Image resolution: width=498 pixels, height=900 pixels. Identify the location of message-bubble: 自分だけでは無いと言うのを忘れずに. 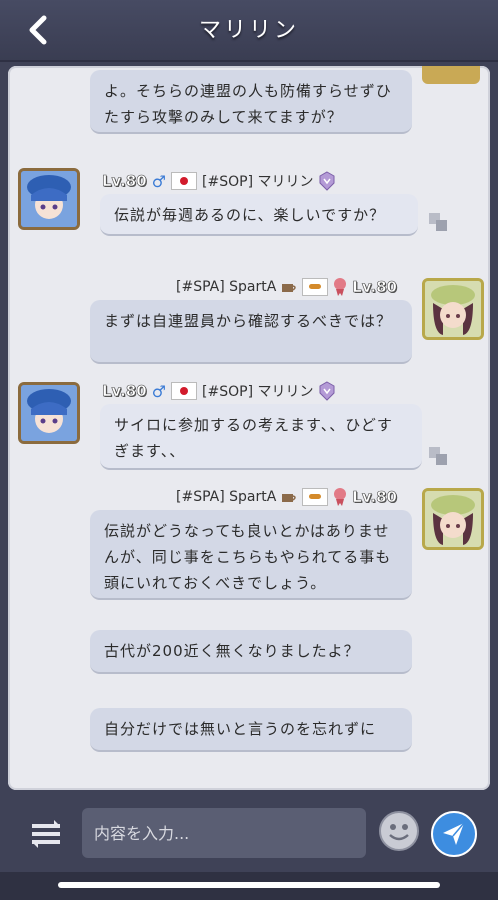
(251, 730).